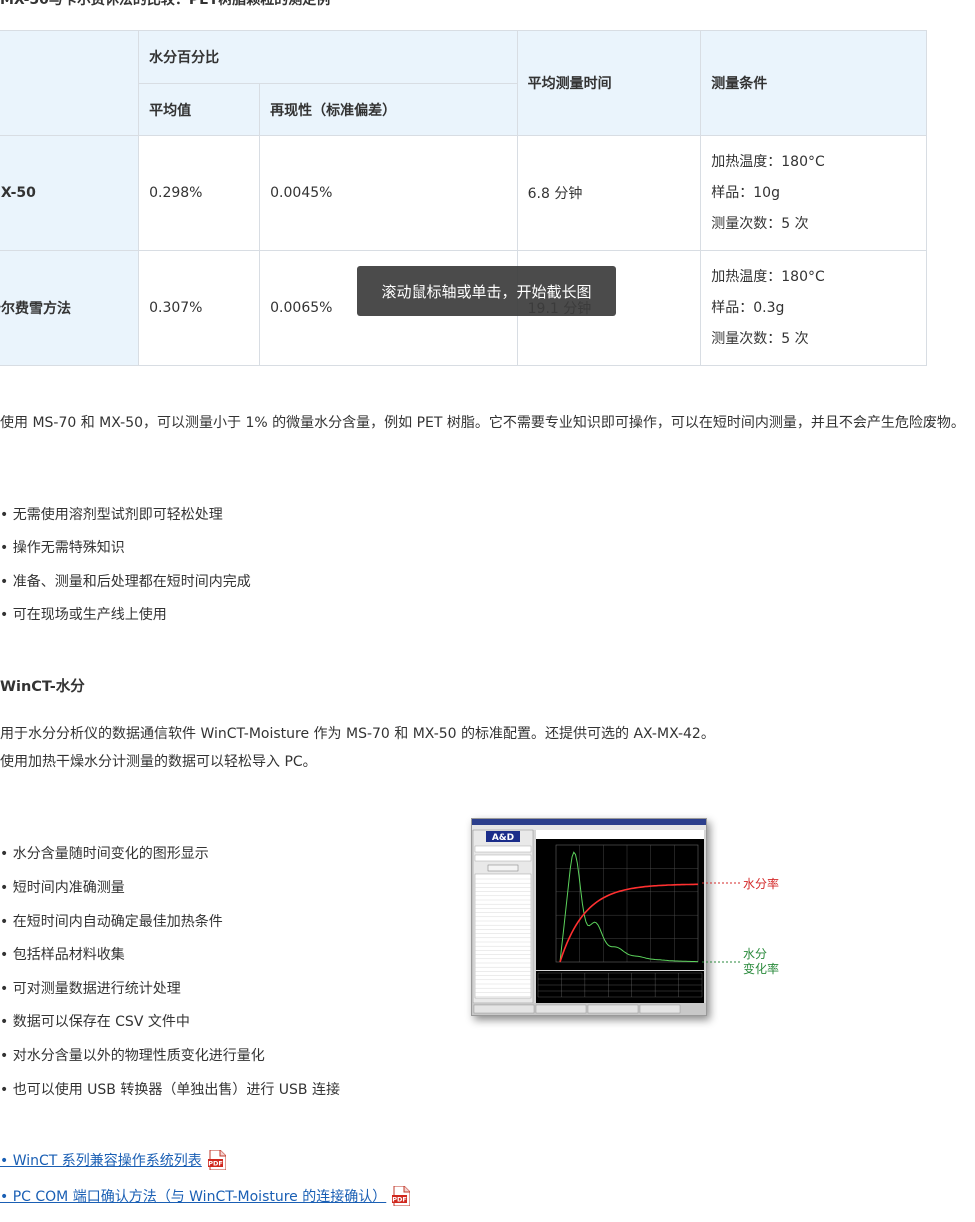 This screenshot has height=1222, width=975. I want to click on row-name: MX-50, so click(70, 193).